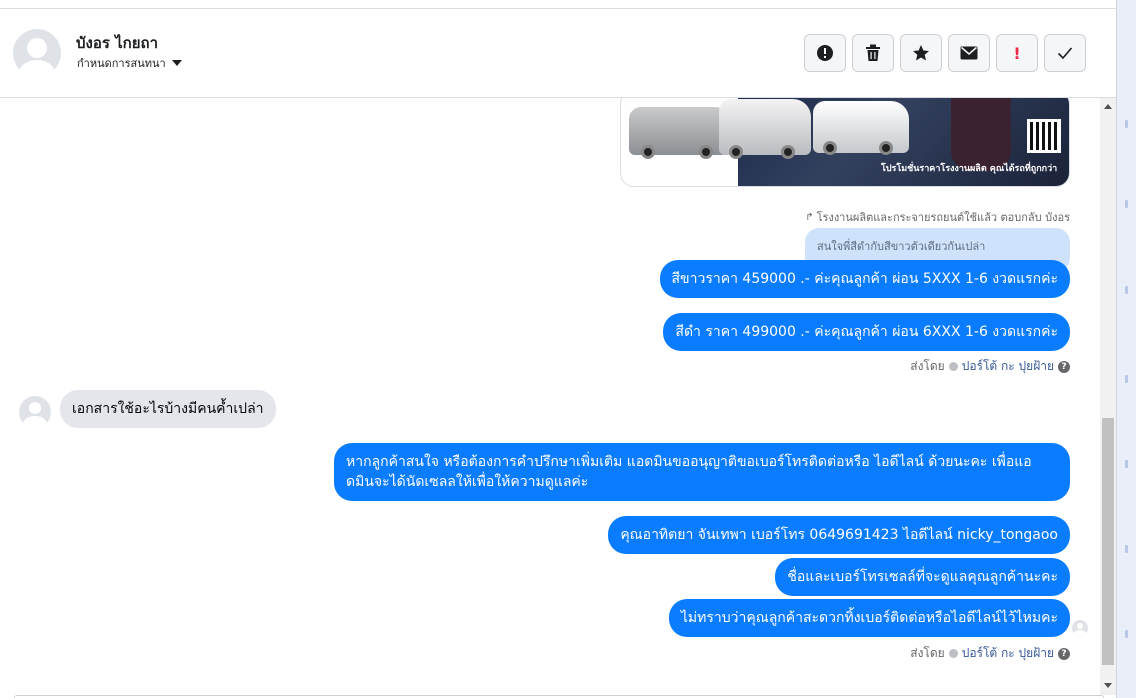  I want to click on star-icon, so click(921, 53).